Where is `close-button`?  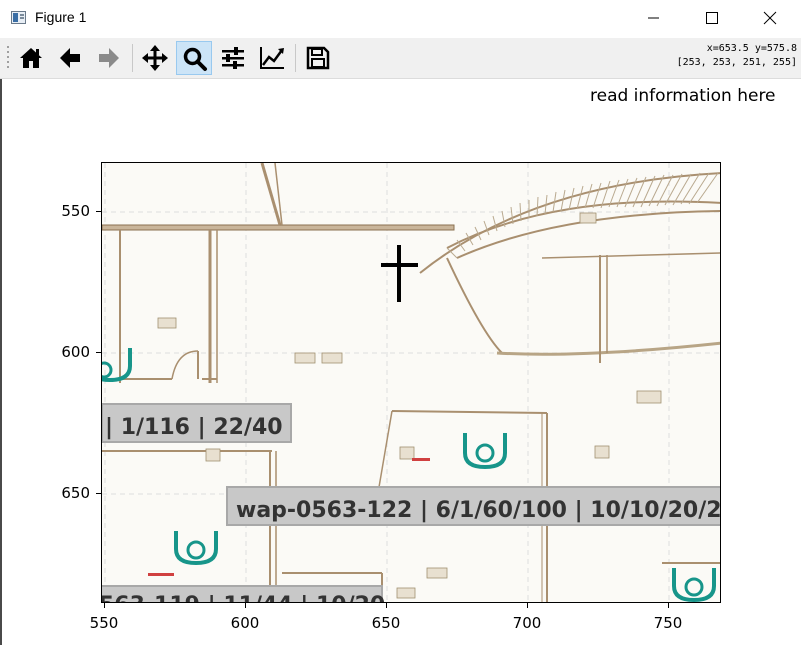 close-button is located at coordinates (770, 18).